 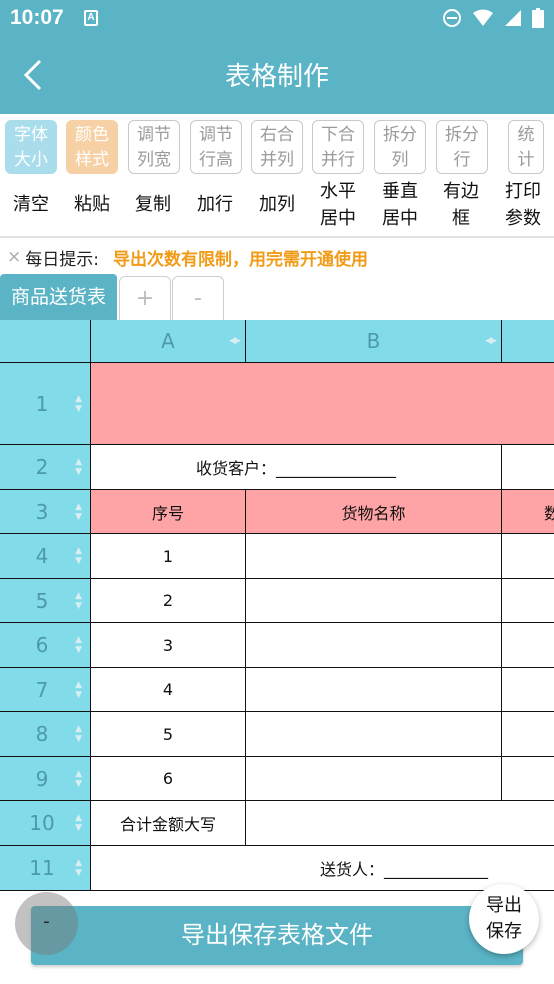 I want to click on add-row-button: 加行, so click(x=215, y=198).